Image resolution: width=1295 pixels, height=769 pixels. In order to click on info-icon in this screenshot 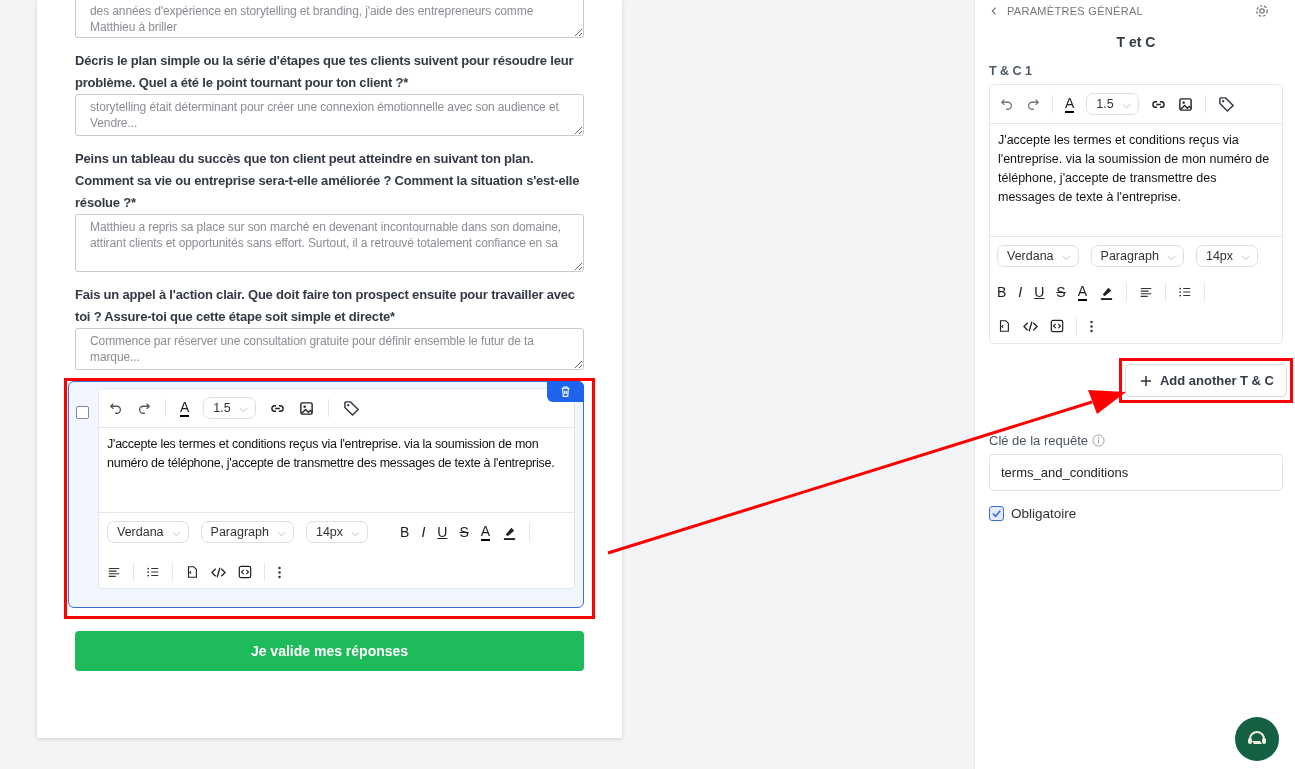, I will do `click(1098, 440)`.